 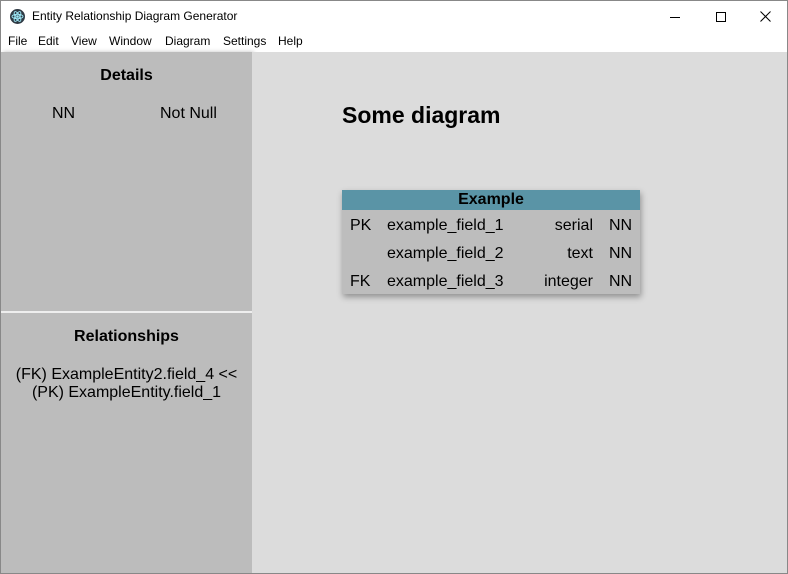 I want to click on field-type: text, so click(x=580, y=253).